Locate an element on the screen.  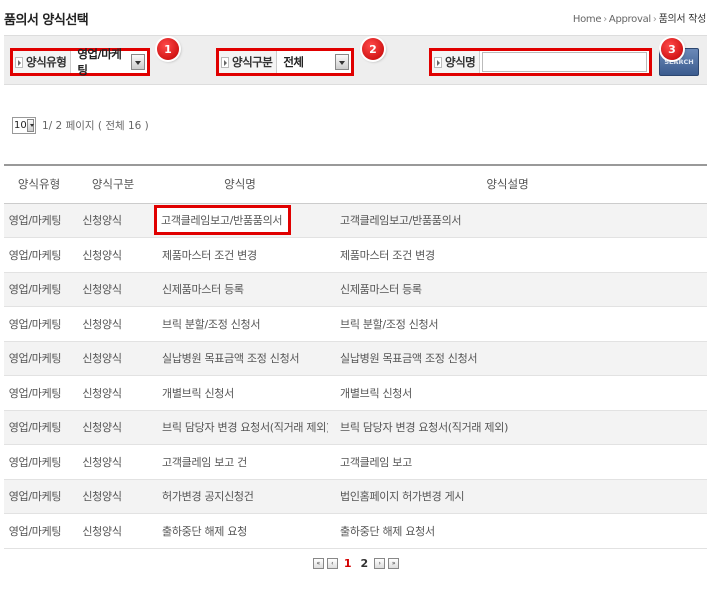
form-type-filter: 양식유형 영업/마케팅 is located at coordinates (80, 62).